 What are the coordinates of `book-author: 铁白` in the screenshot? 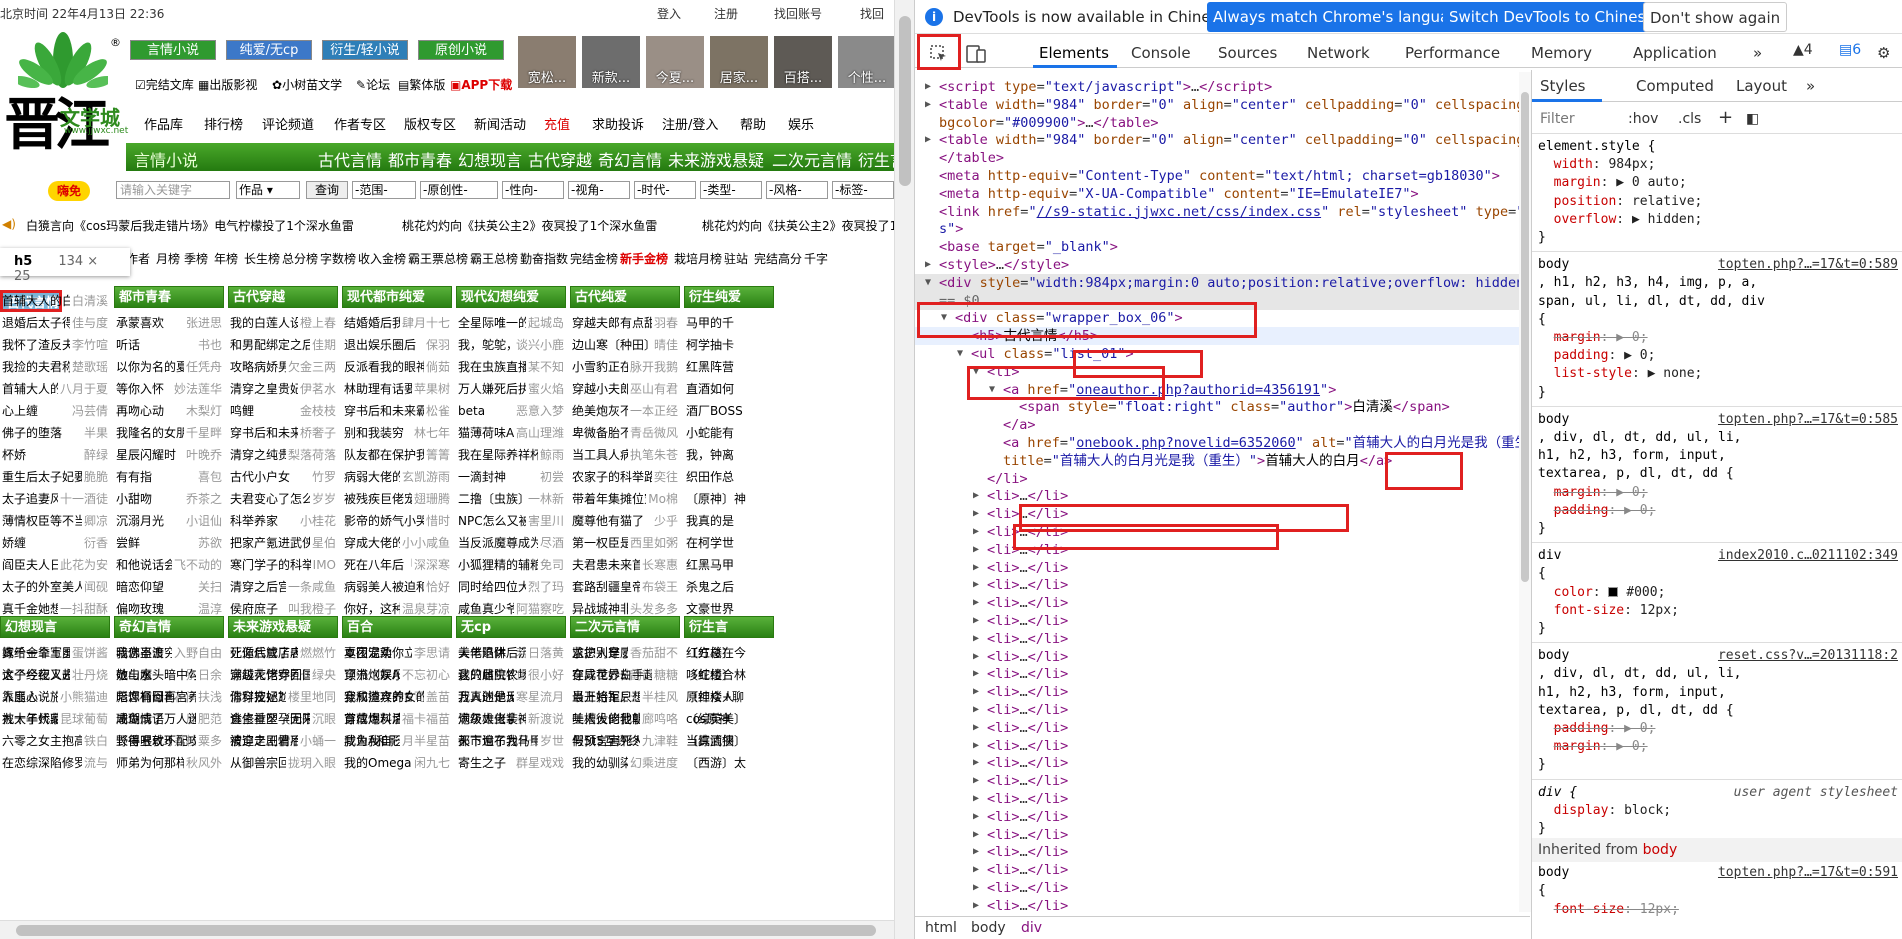 It's located at (94, 741).